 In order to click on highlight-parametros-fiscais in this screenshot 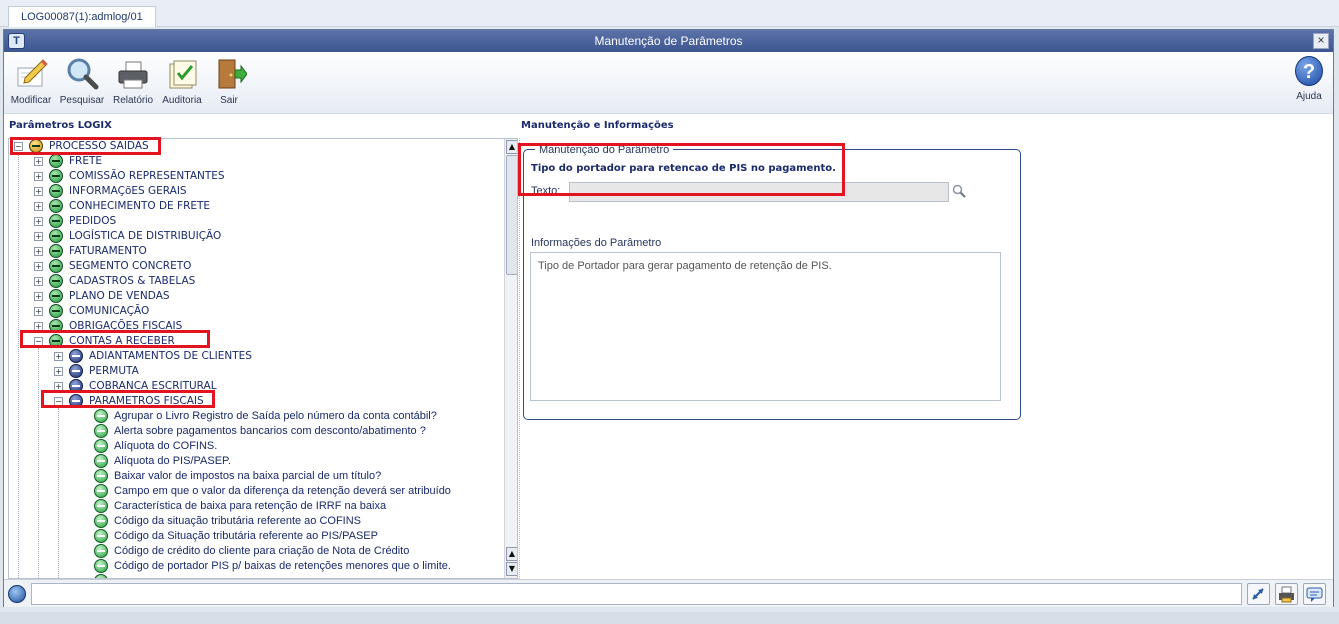, I will do `click(128, 399)`.